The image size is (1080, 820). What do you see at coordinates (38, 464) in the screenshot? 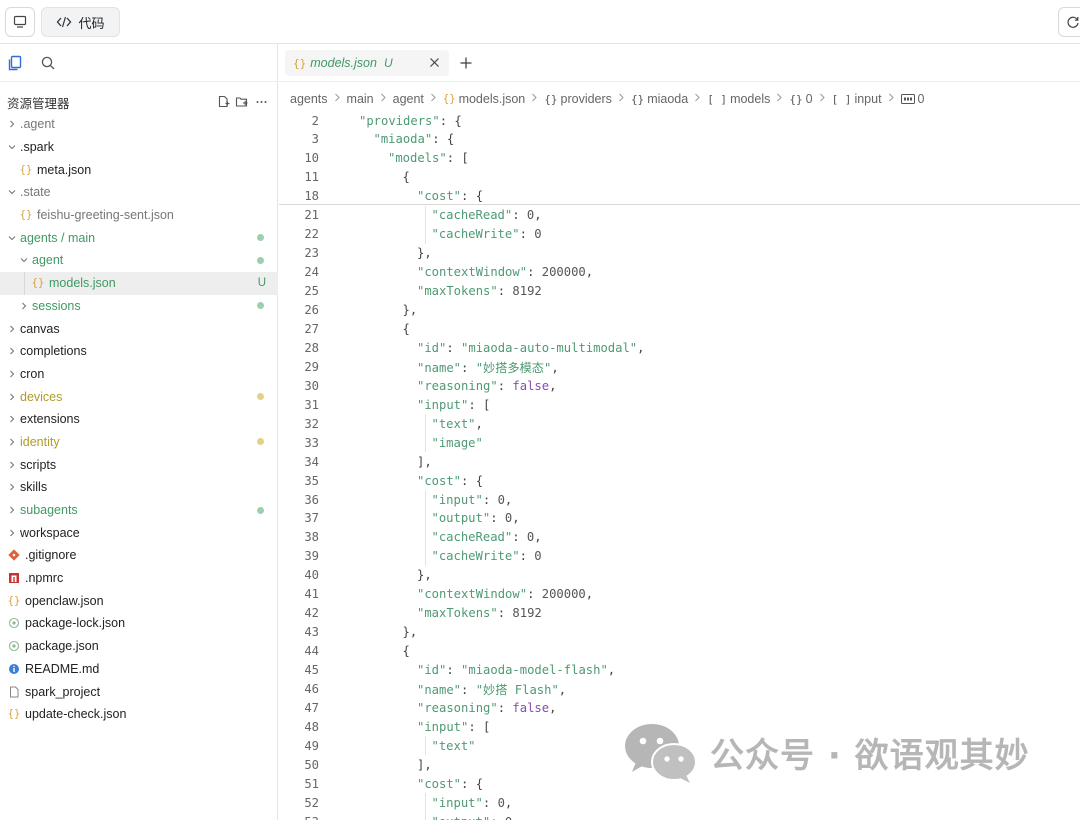
I see `tree-item-label: scripts` at bounding box center [38, 464].